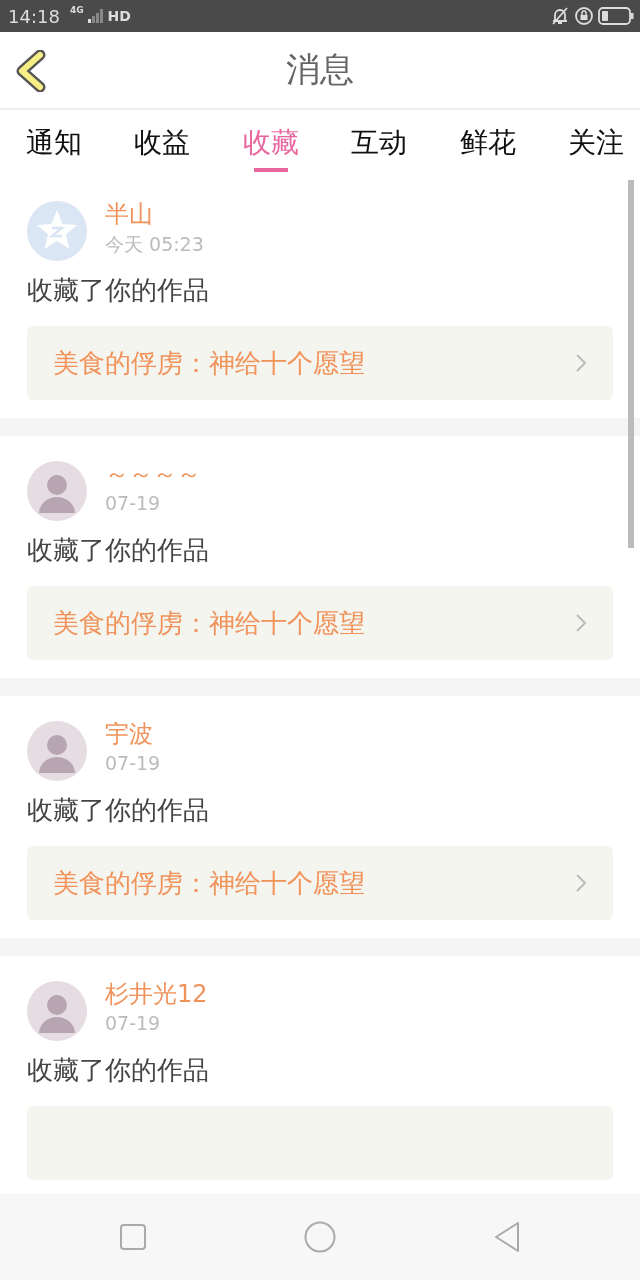 This screenshot has height=1280, width=640. What do you see at coordinates (129, 734) in the screenshot?
I see `user-name: 宇波` at bounding box center [129, 734].